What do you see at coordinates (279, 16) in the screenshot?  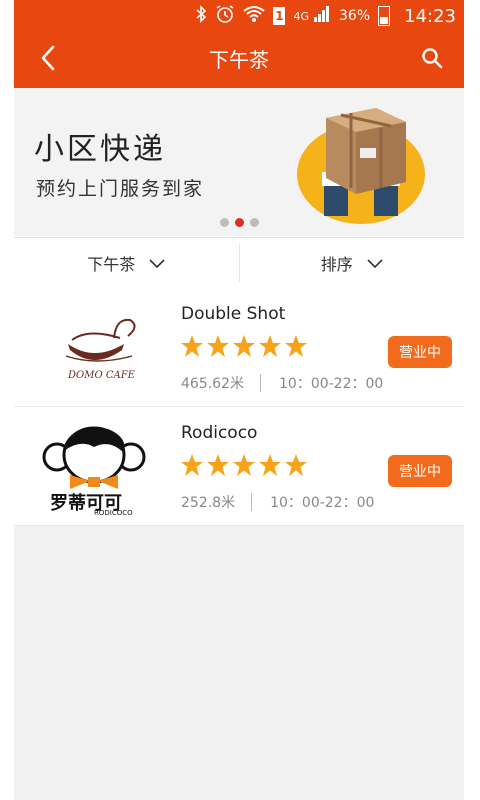 I see `sim-card-icon: 1` at bounding box center [279, 16].